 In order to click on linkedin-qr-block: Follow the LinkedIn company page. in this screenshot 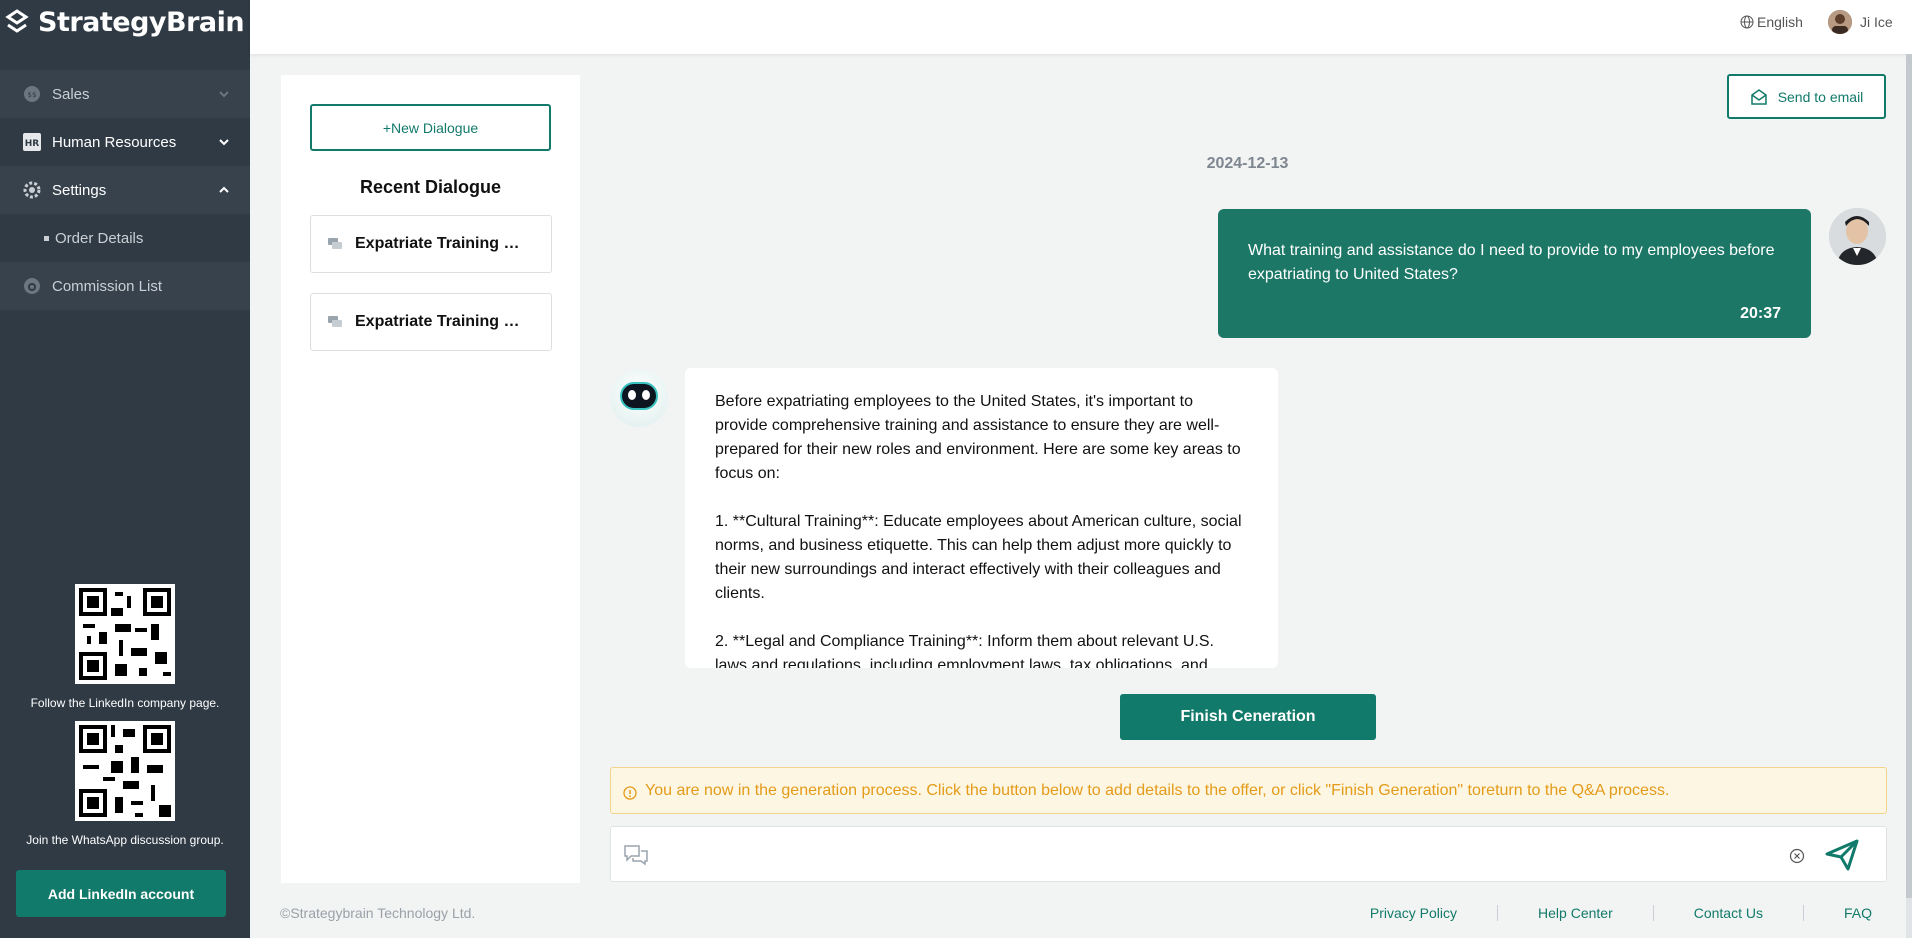, I will do `click(125, 647)`.